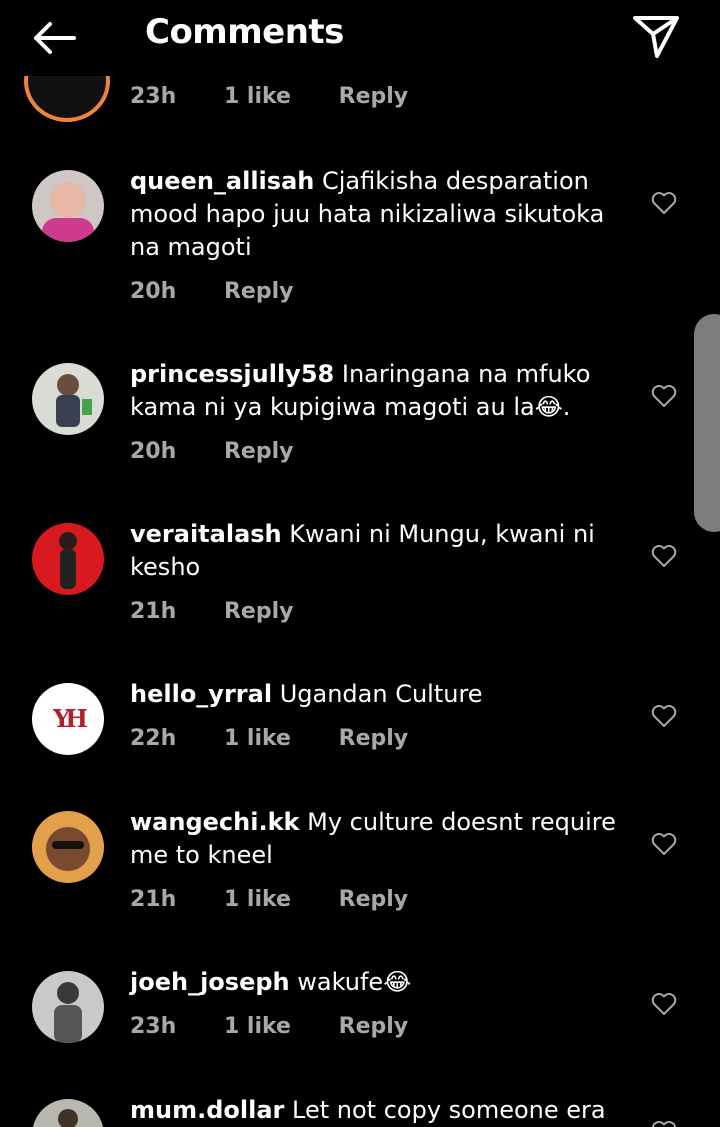  I want to click on comment-text: wakufe😂, so click(354, 982).